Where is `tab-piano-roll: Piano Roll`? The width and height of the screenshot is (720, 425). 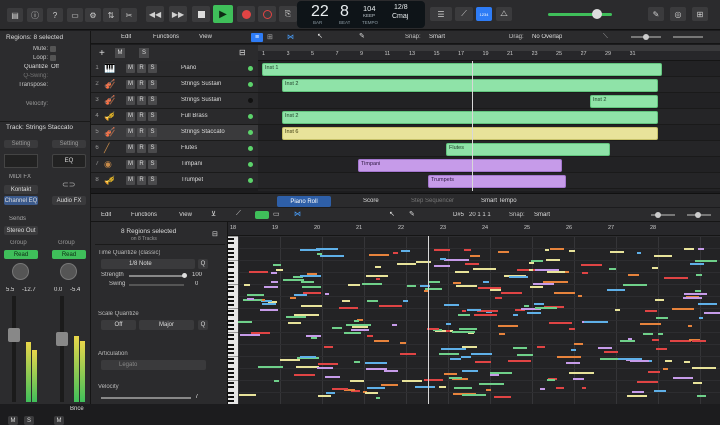
tab-piano-roll: Piano Roll is located at coordinates (304, 201).